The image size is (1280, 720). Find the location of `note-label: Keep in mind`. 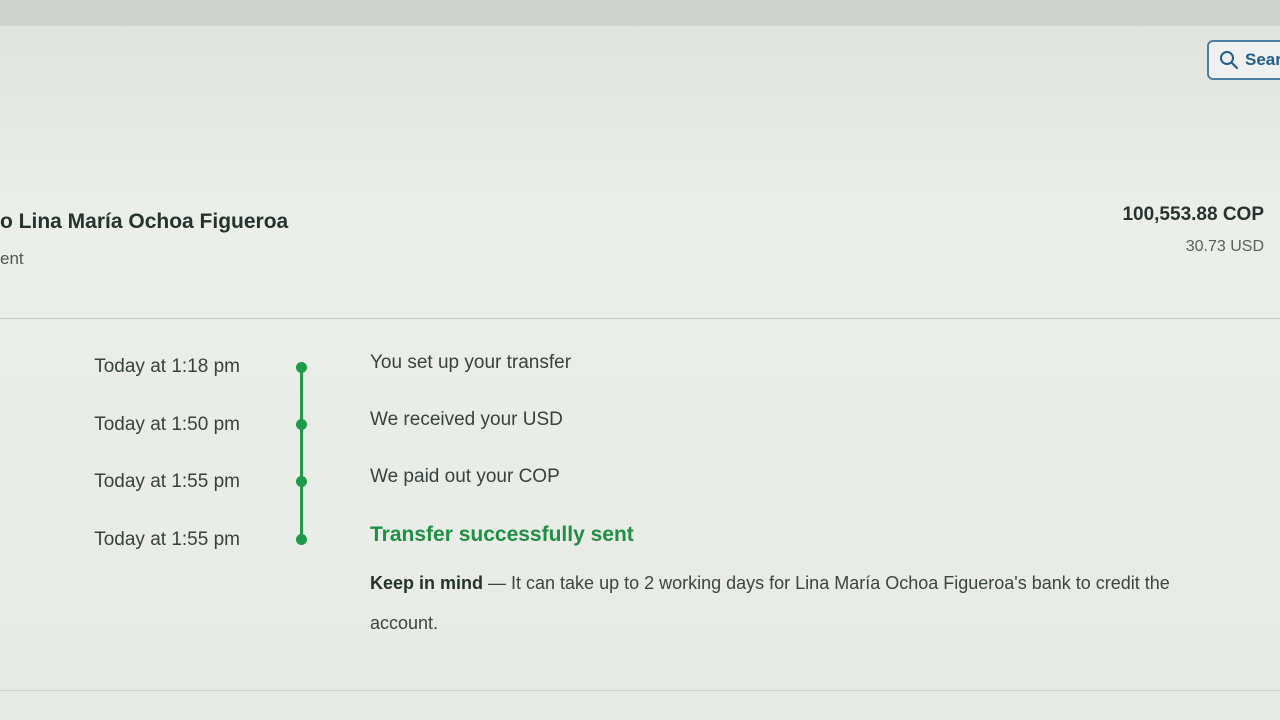

note-label: Keep in mind is located at coordinates (427, 583).